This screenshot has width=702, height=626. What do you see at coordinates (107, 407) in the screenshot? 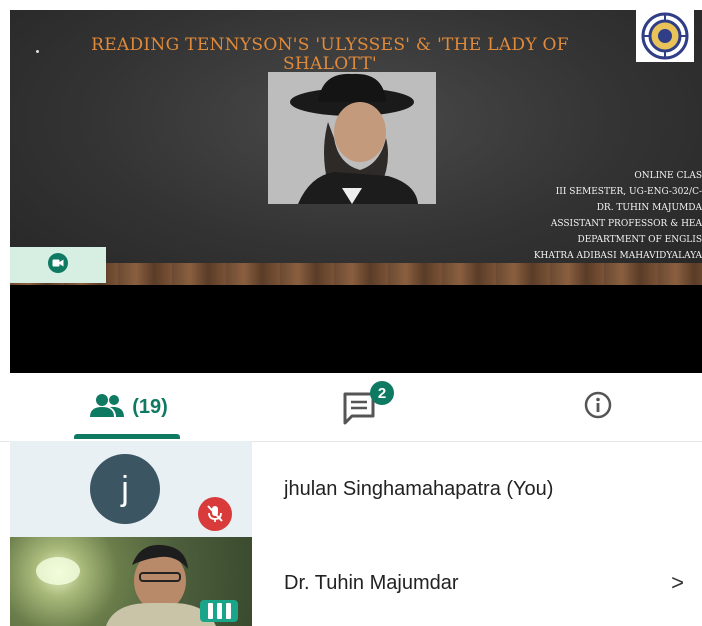
I see `people-icon` at bounding box center [107, 407].